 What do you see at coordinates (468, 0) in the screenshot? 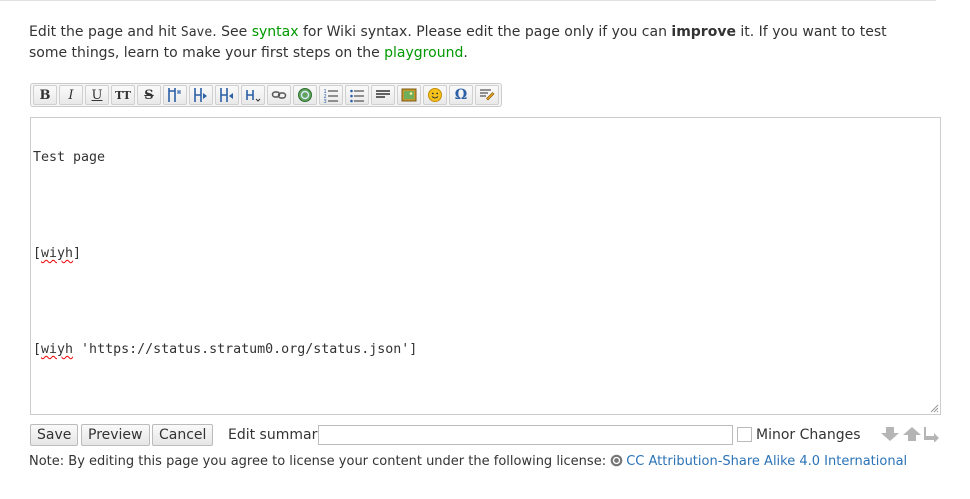
I see `top-divider` at bounding box center [468, 0].